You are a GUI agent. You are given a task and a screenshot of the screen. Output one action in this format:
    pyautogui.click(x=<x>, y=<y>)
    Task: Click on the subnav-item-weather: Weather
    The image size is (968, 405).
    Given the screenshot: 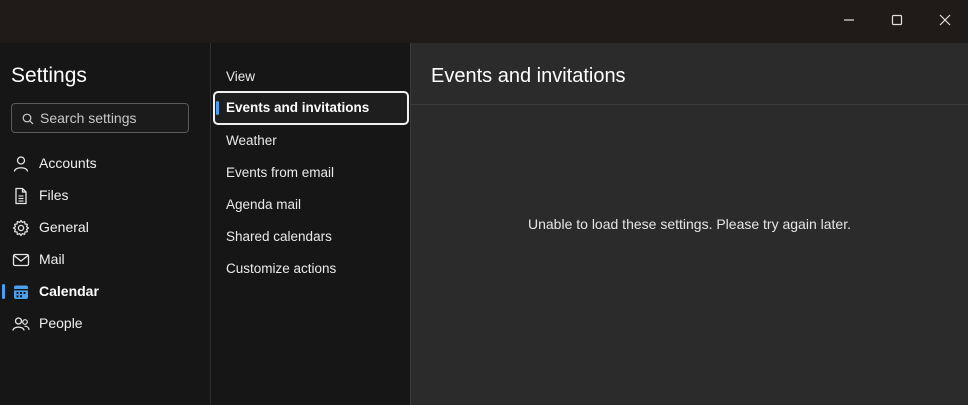 What is the action you would take?
    pyautogui.click(x=311, y=141)
    